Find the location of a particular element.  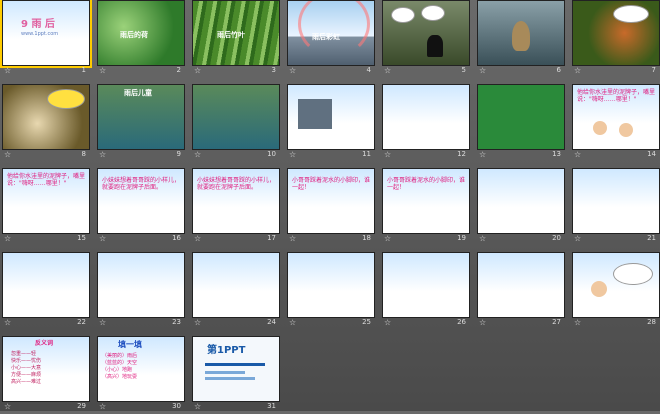

slide-thumb-4: 雨后彩虹 ☆ 4 is located at coordinates (331, 39).